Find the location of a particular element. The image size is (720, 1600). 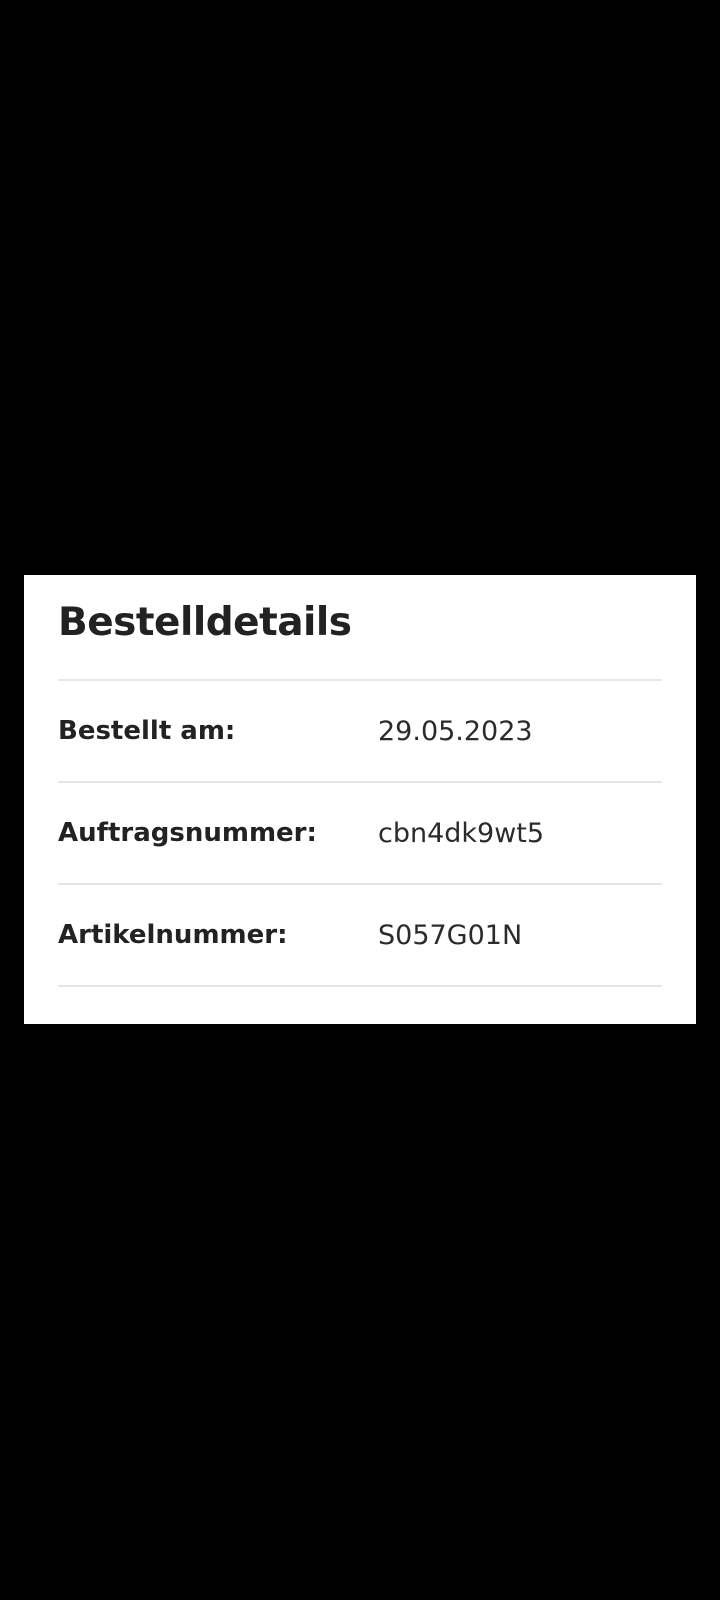

order-number-label: Auftragsnummer: is located at coordinates (187, 833).